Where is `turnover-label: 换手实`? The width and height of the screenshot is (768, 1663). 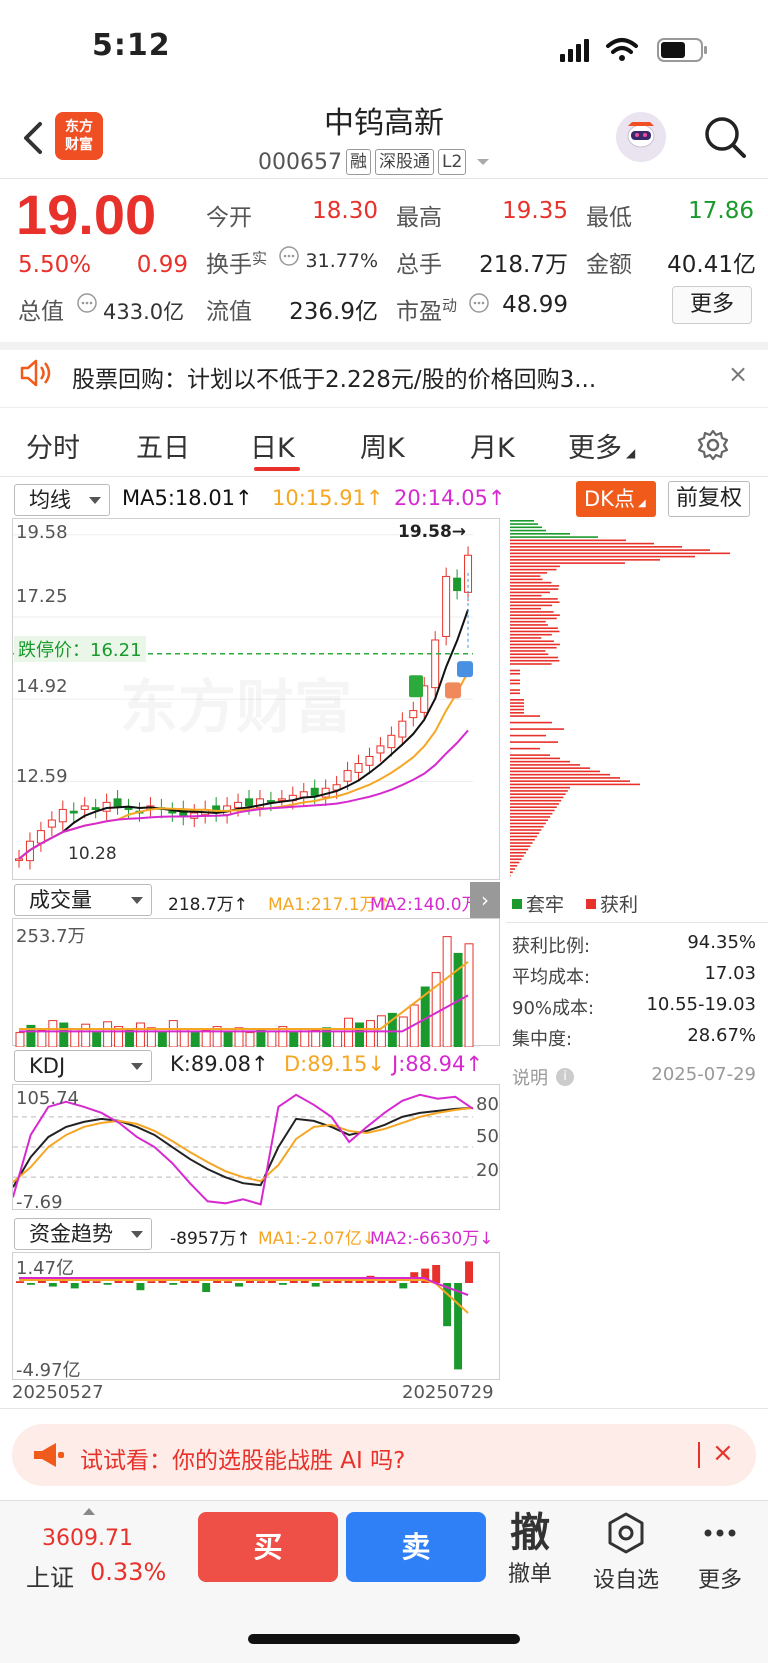
turnover-label: 换手实 is located at coordinates (236, 262).